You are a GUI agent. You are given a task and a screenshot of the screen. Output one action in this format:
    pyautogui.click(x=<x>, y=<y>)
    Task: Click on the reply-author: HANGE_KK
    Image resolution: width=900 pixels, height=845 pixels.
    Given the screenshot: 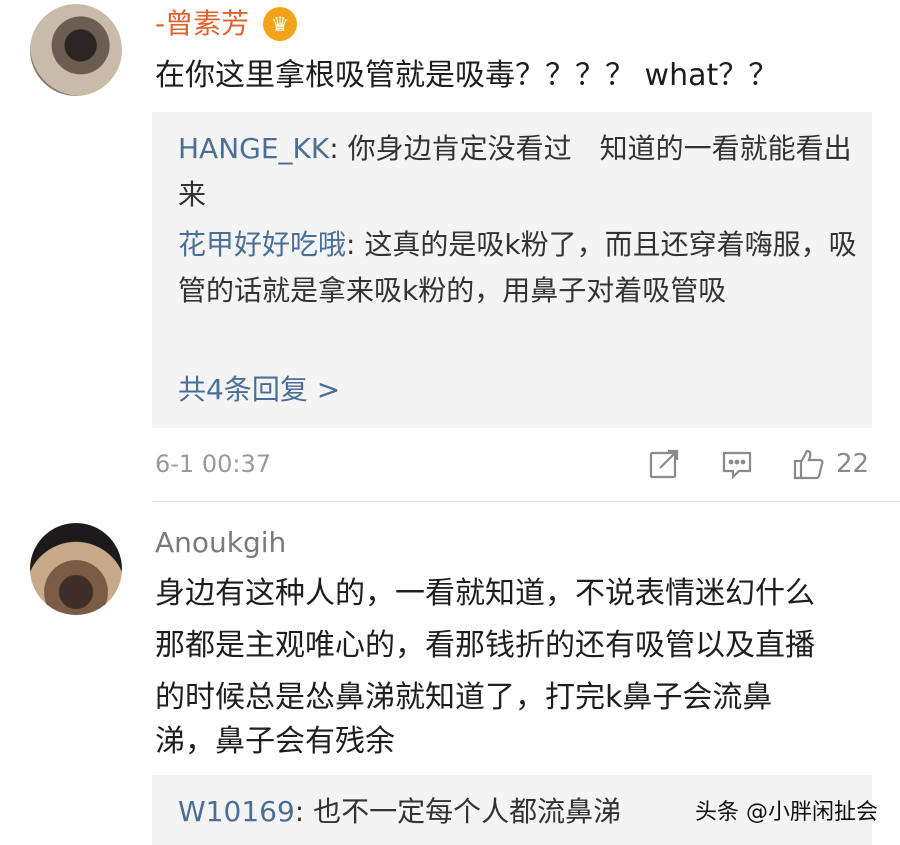 What is the action you would take?
    pyautogui.click(x=253, y=148)
    